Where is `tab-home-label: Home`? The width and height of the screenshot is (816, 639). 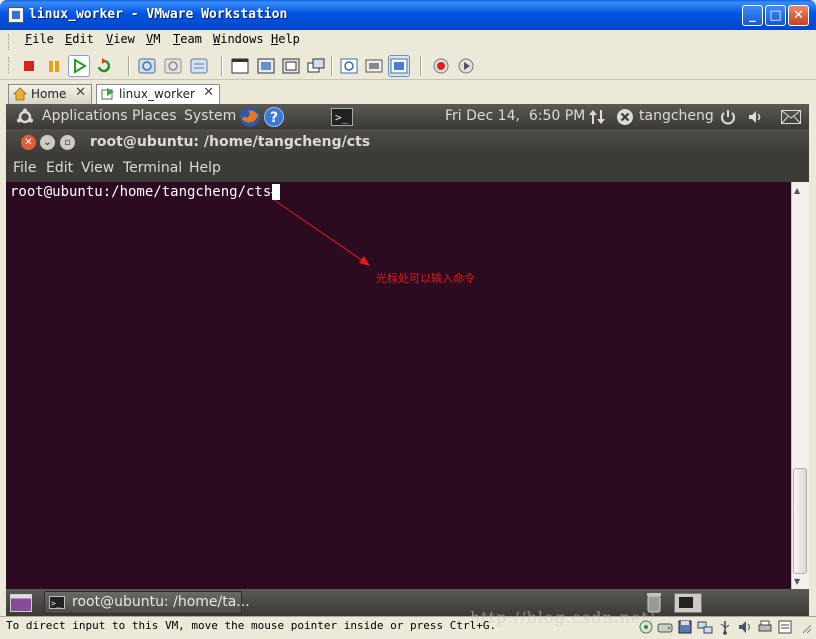 tab-home-label: Home is located at coordinates (49, 94).